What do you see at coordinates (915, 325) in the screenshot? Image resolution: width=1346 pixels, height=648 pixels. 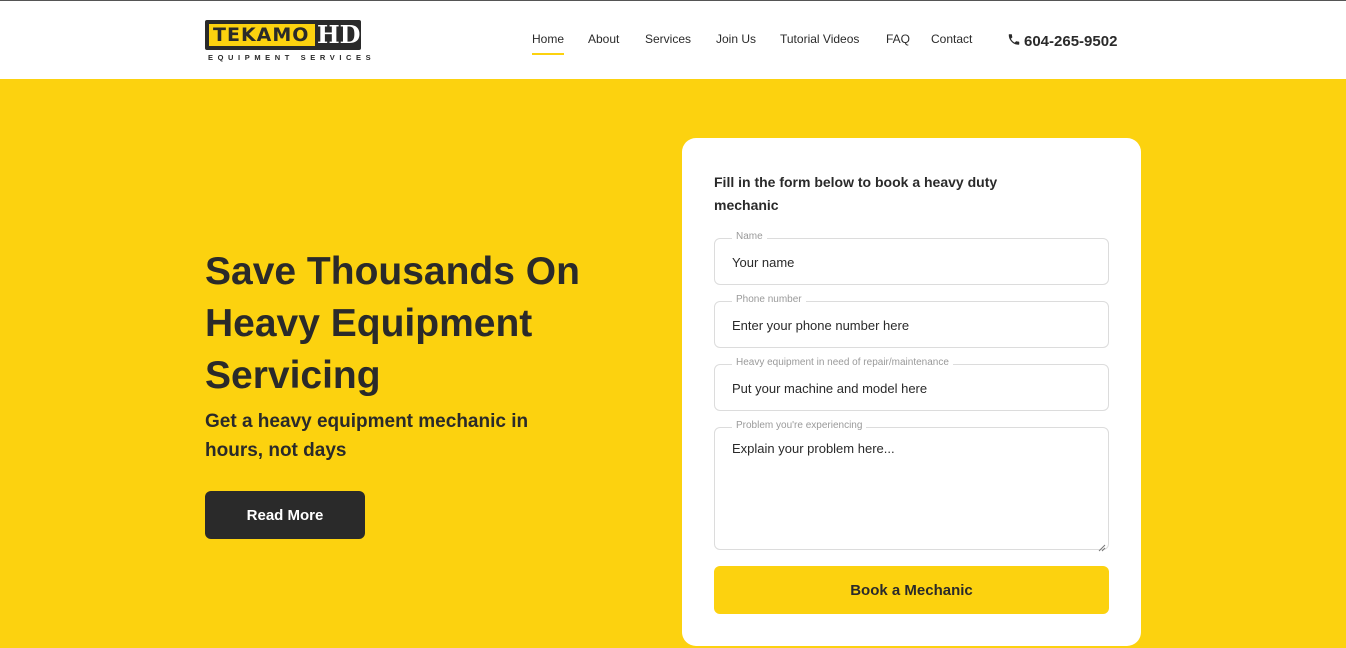 I see `phone-input` at bounding box center [915, 325].